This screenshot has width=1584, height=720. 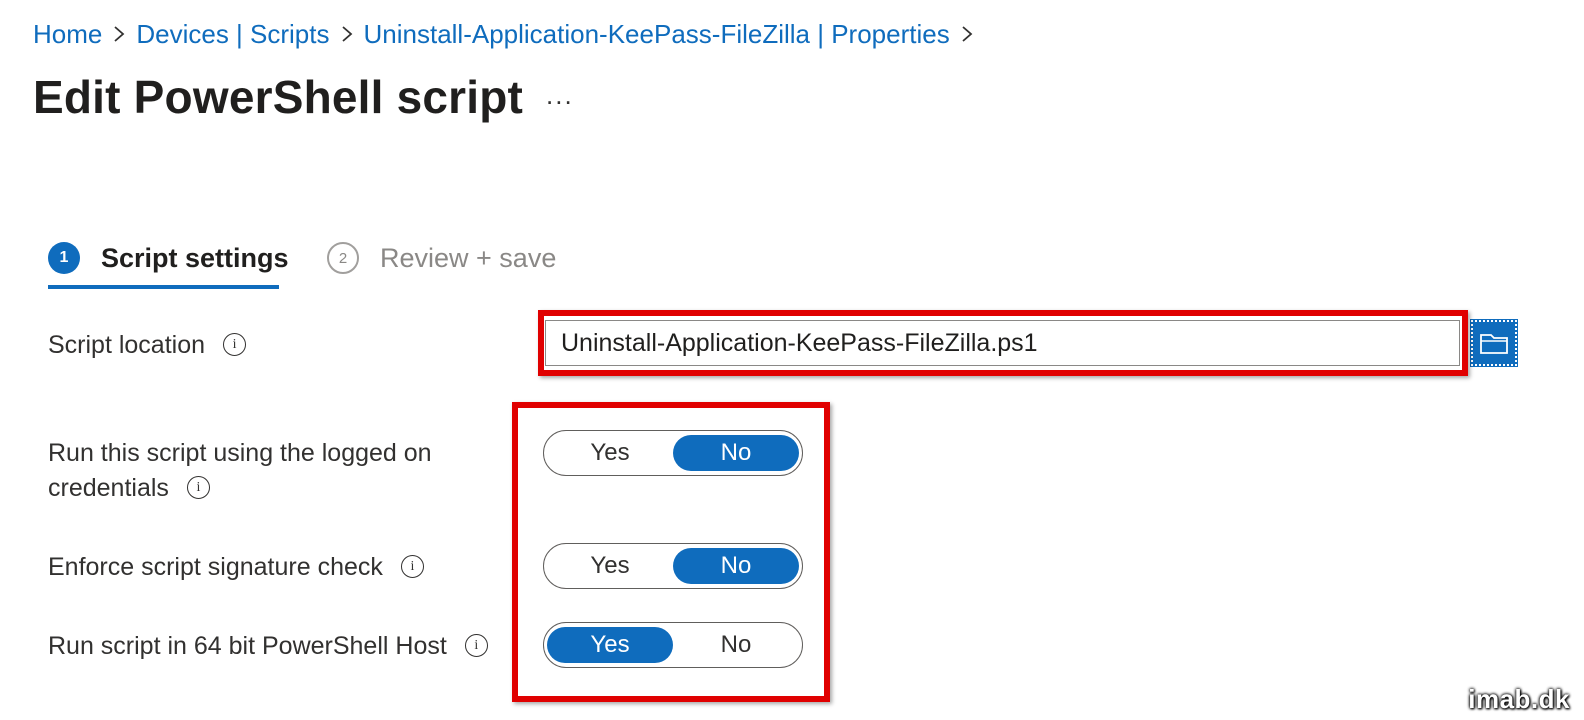 What do you see at coordinates (247, 646) in the screenshot?
I see `run-64bit-label-text: Run script in 64 bit PowerShell Host` at bounding box center [247, 646].